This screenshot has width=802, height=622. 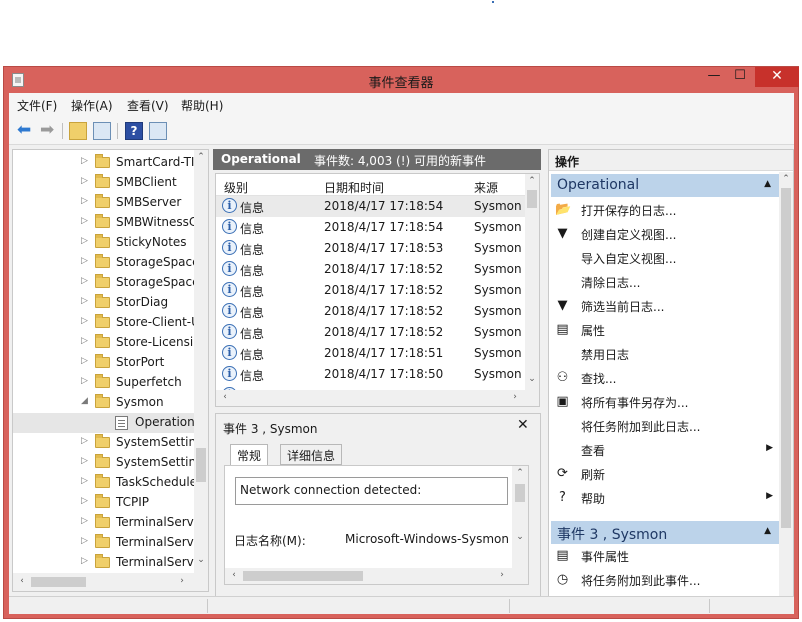 What do you see at coordinates (523, 425) in the screenshot?
I see `close-detail-icon: ✕` at bounding box center [523, 425].